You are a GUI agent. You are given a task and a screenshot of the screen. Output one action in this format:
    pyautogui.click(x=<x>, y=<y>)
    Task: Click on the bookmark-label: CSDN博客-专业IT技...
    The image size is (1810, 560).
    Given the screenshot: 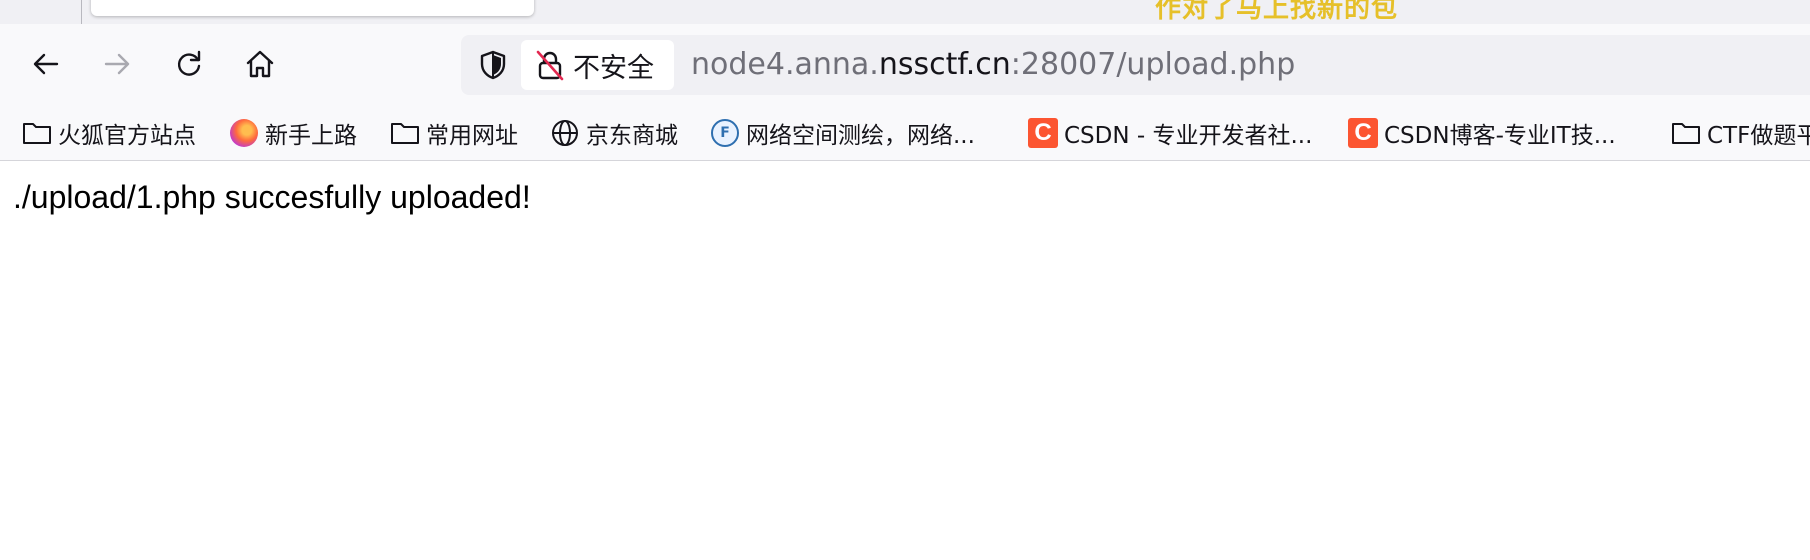 What is the action you would take?
    pyautogui.click(x=1500, y=136)
    